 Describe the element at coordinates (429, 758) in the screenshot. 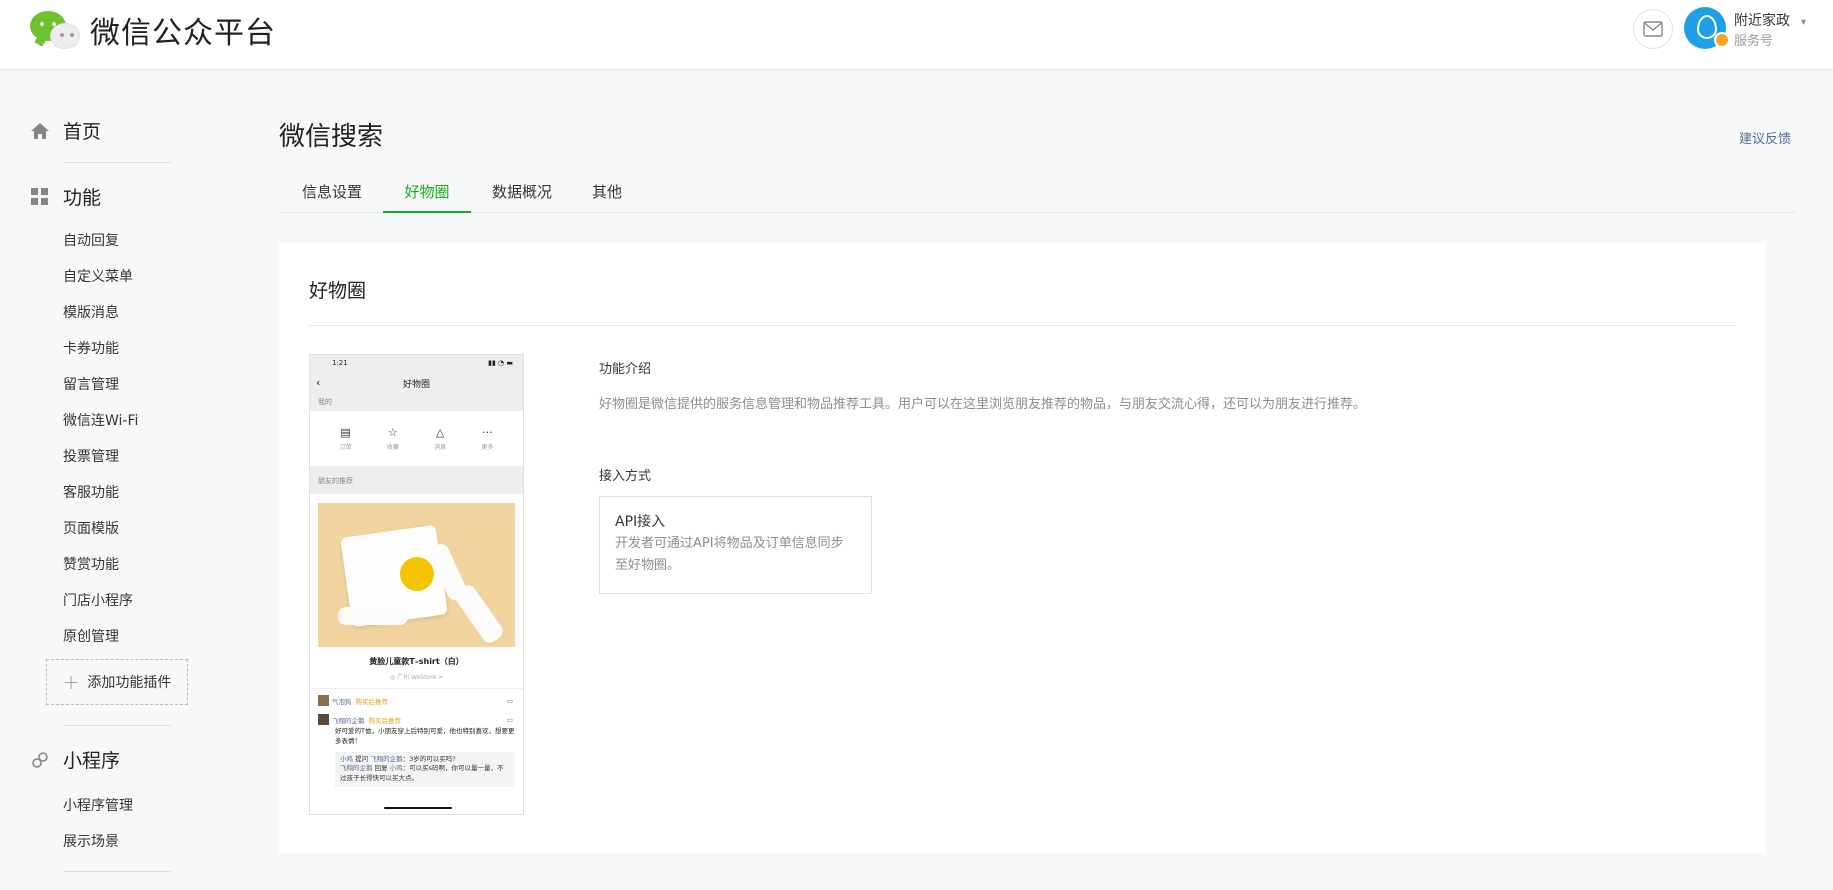

I see `reply-text: ：3岁的可以买吗?` at that location.